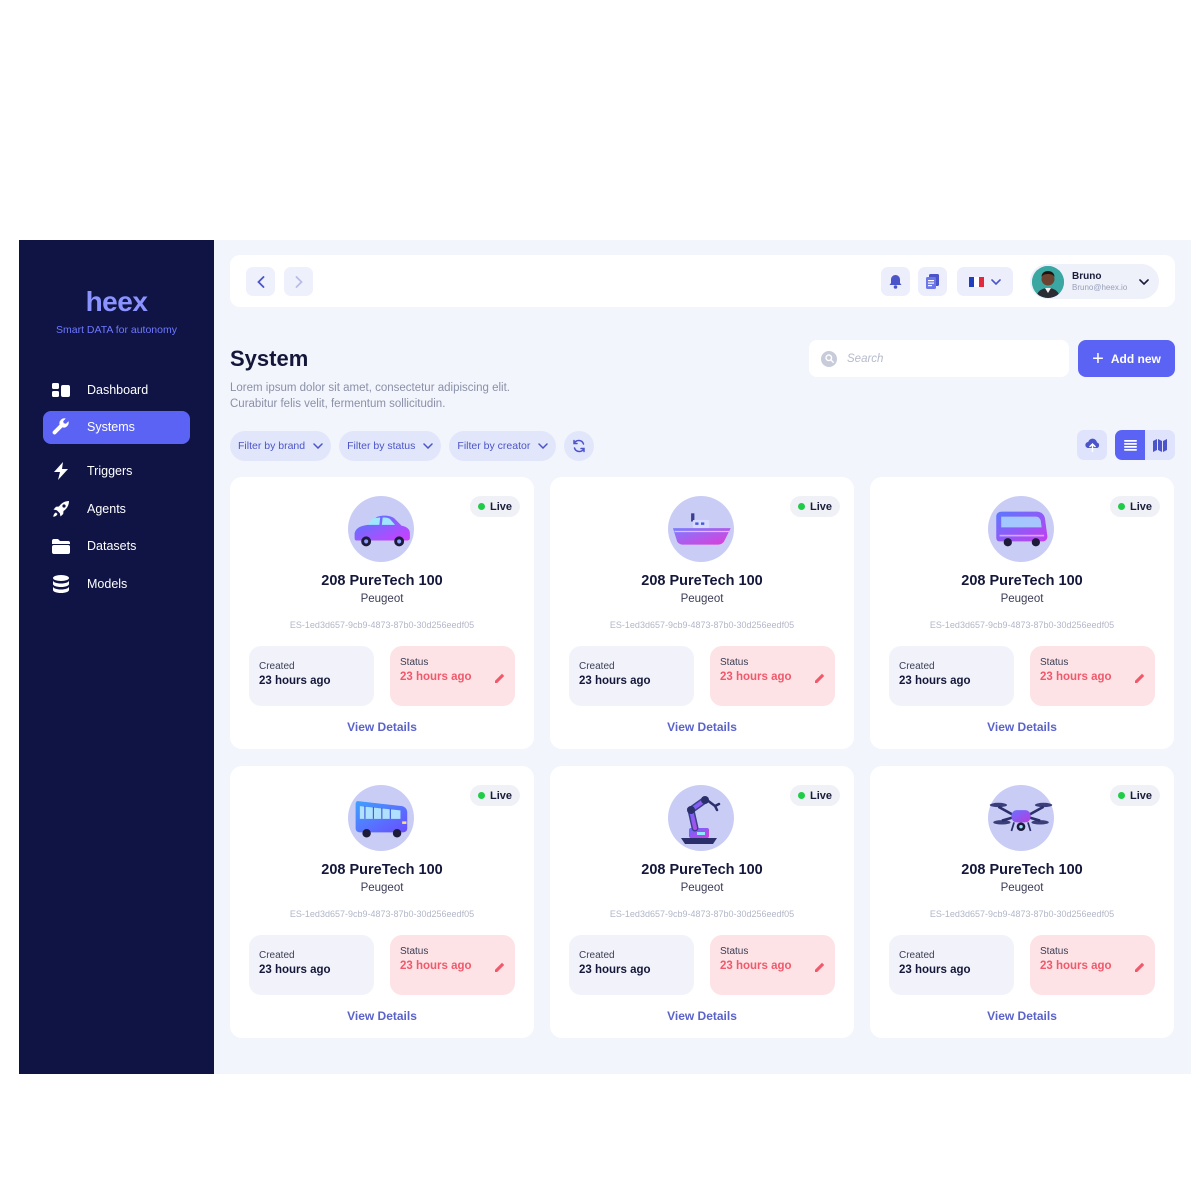  I want to click on clipboard-button, so click(932, 281).